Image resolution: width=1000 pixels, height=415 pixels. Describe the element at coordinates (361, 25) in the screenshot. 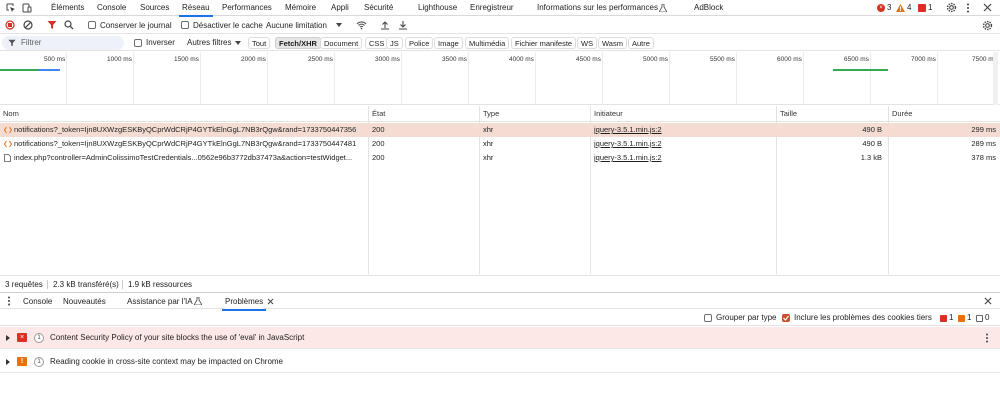

I see `network-conditions-icon` at that location.